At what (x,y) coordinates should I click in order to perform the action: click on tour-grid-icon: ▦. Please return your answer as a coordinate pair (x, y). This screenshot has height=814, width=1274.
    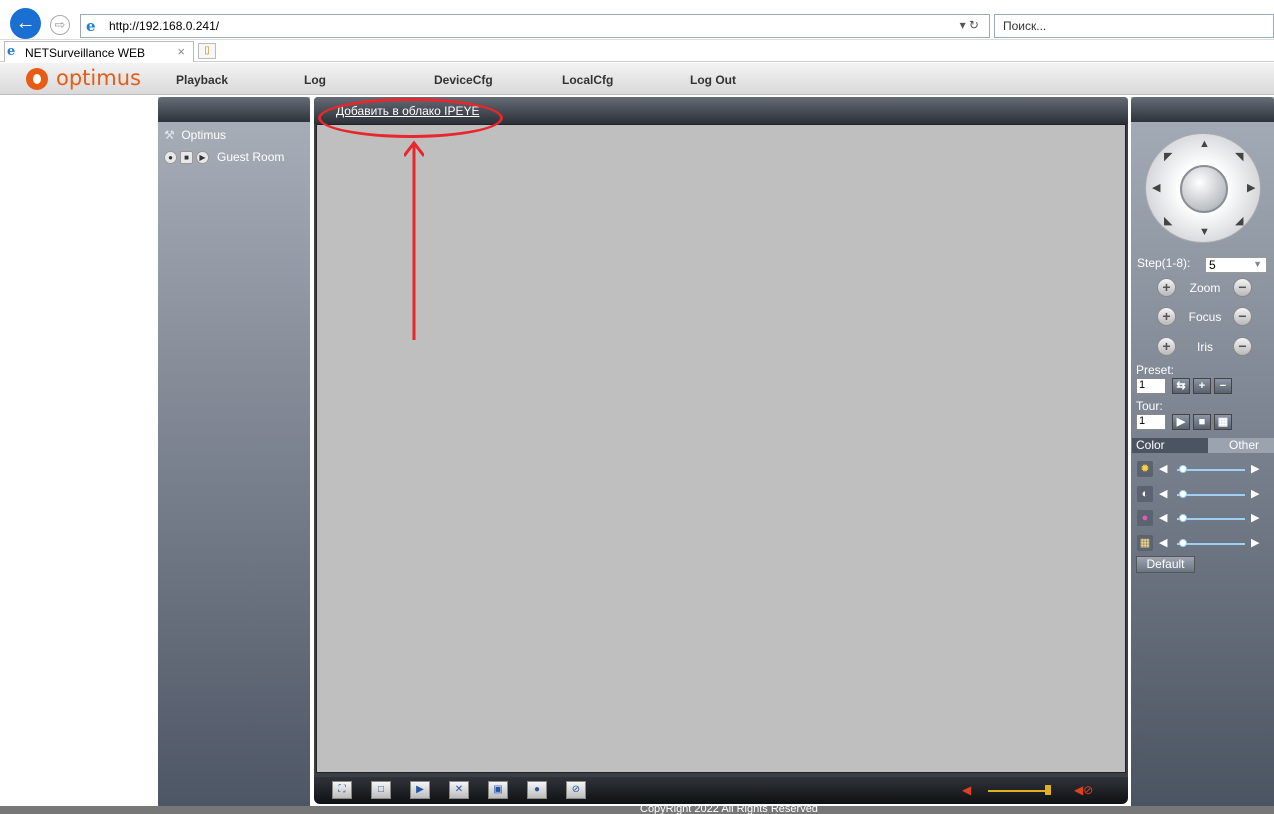
    Looking at the image, I should click on (1223, 422).